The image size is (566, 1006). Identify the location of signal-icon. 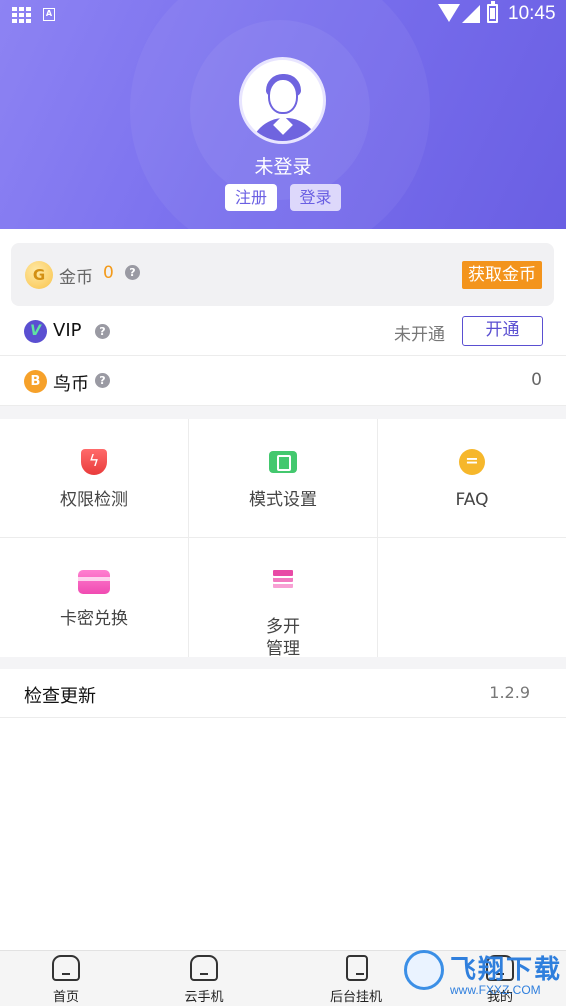
(471, 14).